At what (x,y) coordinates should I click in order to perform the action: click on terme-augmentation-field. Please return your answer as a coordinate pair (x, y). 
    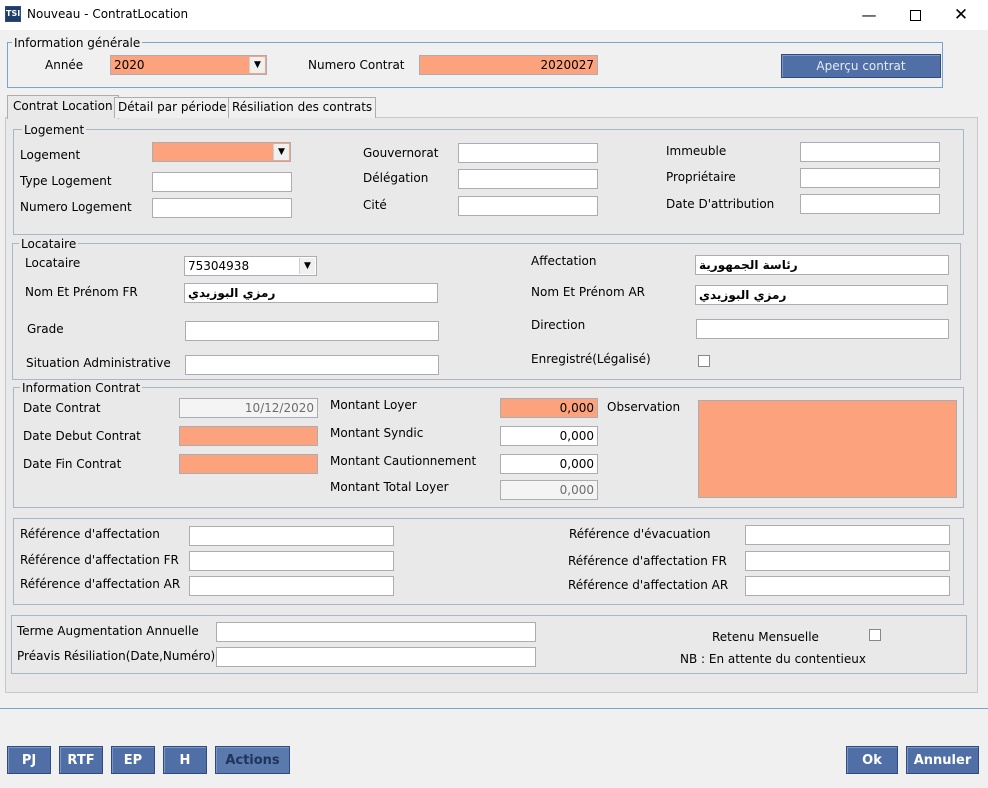
    Looking at the image, I should click on (376, 632).